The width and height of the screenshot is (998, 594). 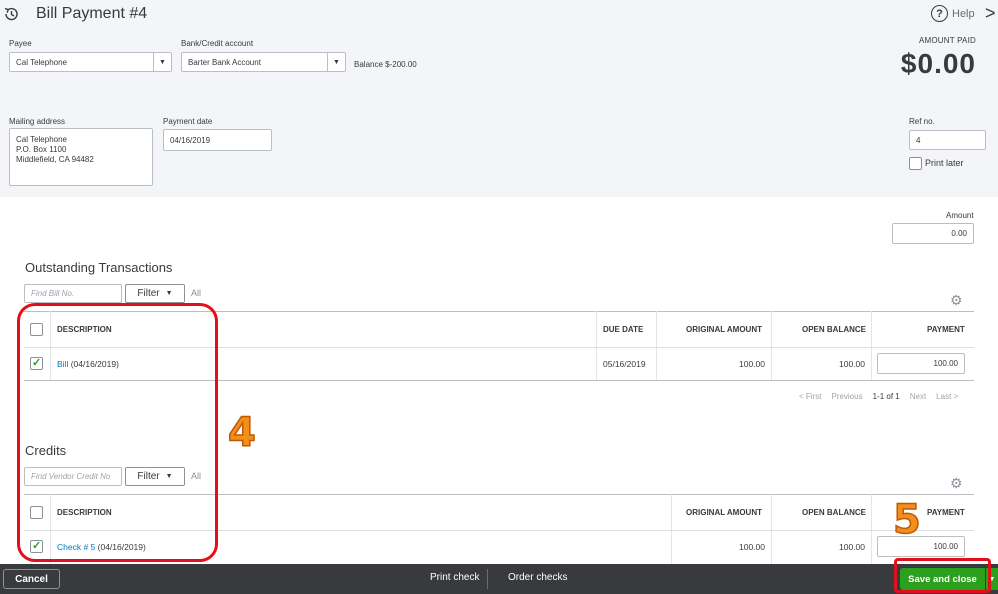 What do you see at coordinates (487, 579) in the screenshot?
I see `footer-divider` at bounding box center [487, 579].